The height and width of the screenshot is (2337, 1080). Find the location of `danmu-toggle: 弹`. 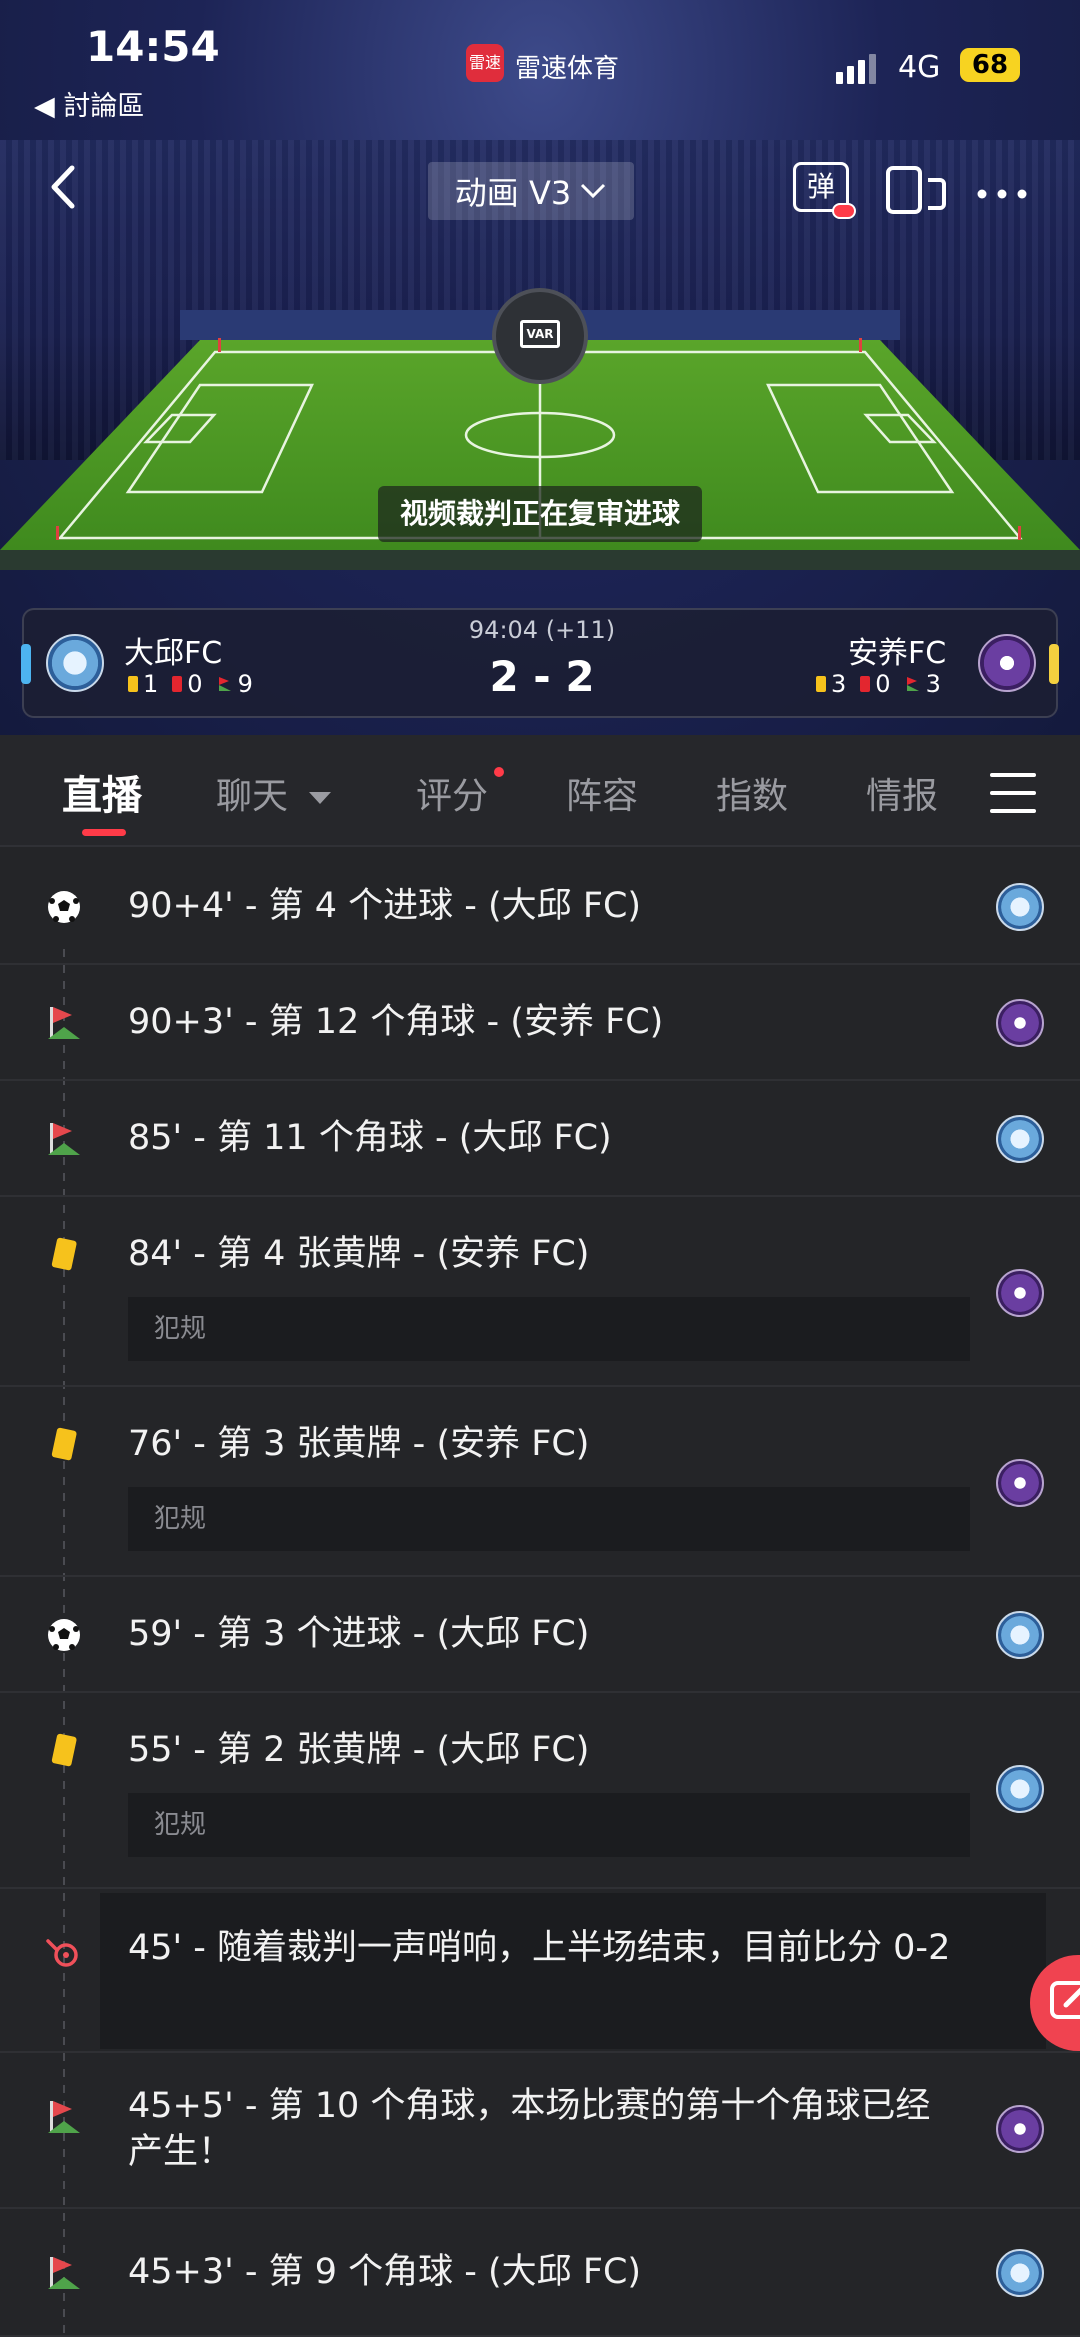

danmu-toggle: 弹 is located at coordinates (824, 190).